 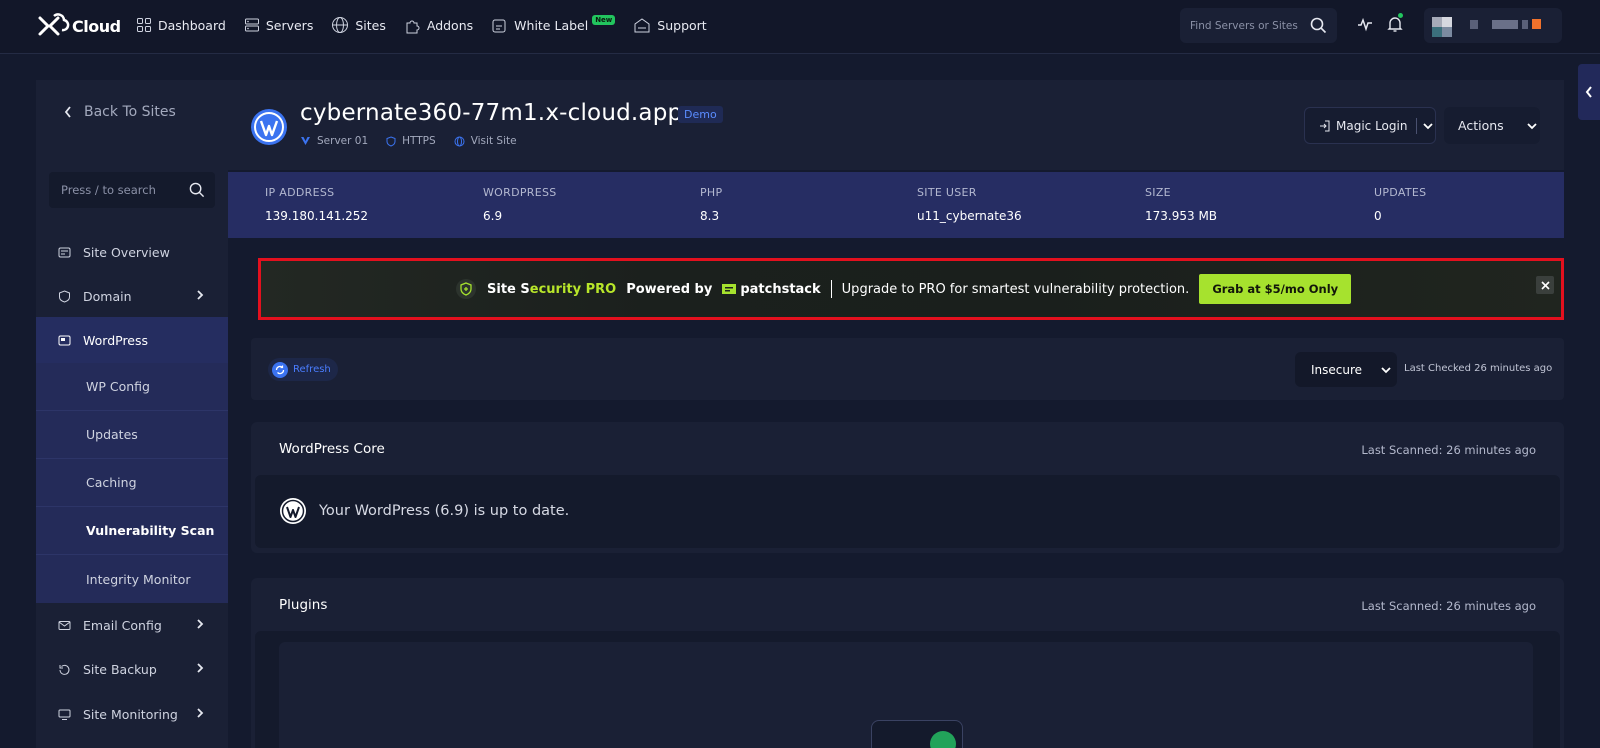 What do you see at coordinates (54, 24) in the screenshot?
I see `xcloud-logo-icon` at bounding box center [54, 24].